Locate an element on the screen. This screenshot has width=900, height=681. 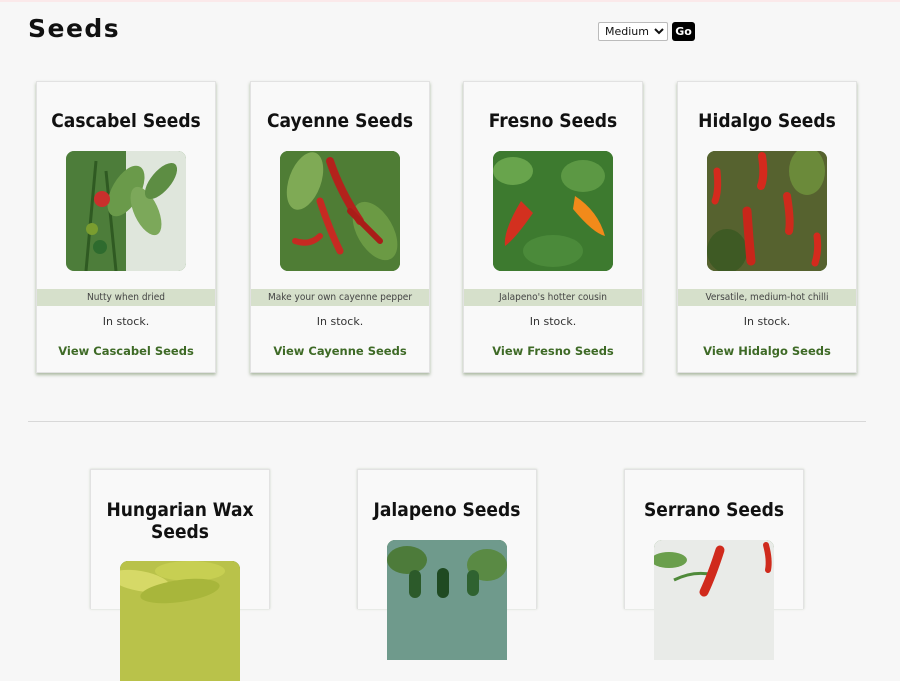
view-cascabel-link: View Cascabel Seeds is located at coordinates (126, 351).